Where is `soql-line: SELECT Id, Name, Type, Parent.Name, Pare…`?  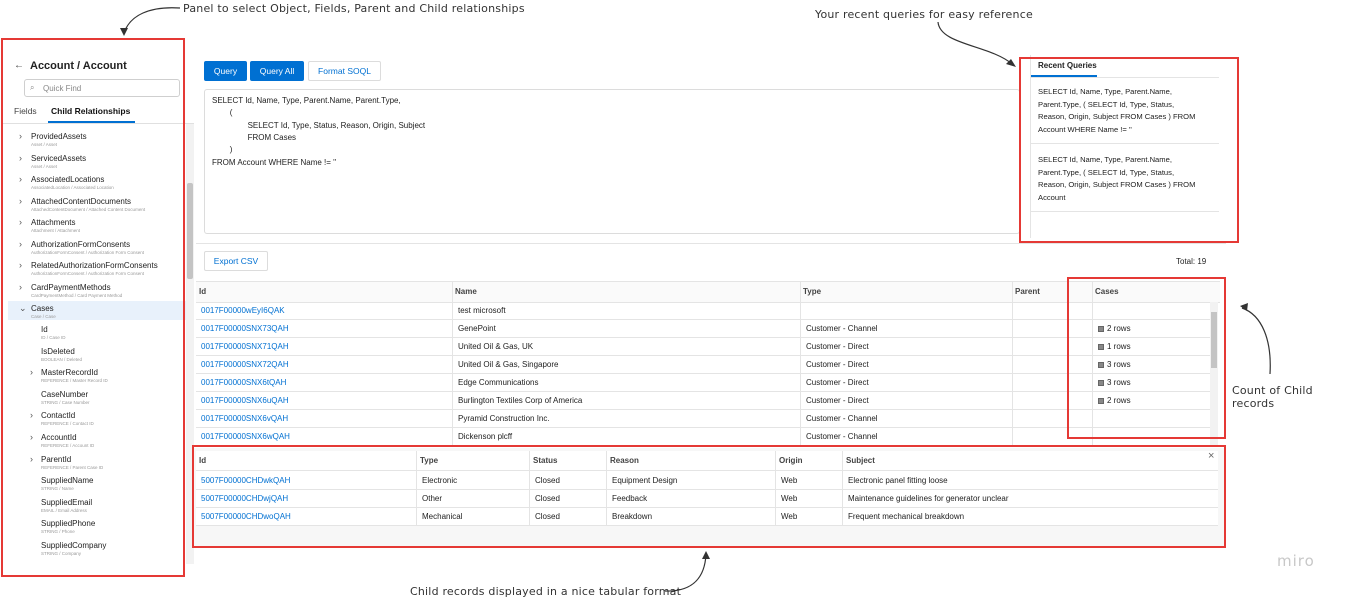
soql-line: SELECT Id, Name, Type, Parent.Name, Pare… is located at coordinates (306, 100).